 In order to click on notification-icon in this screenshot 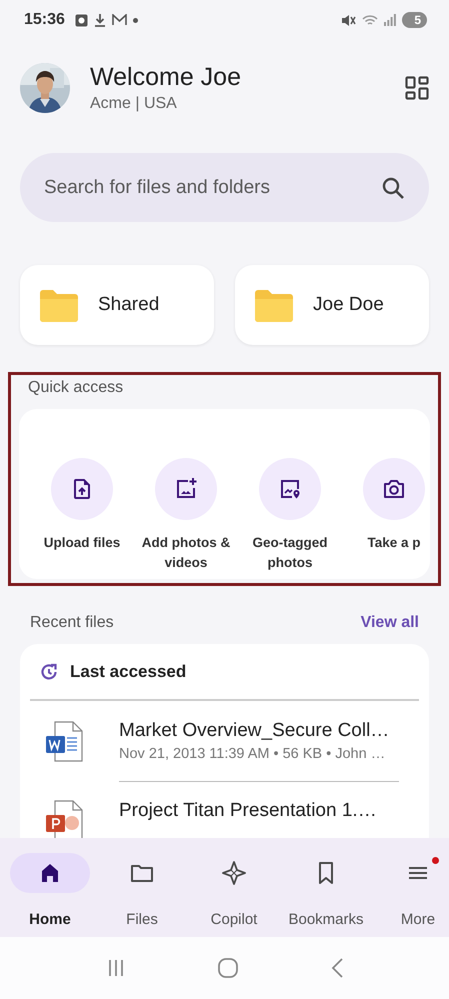, I will do `click(81, 20)`.